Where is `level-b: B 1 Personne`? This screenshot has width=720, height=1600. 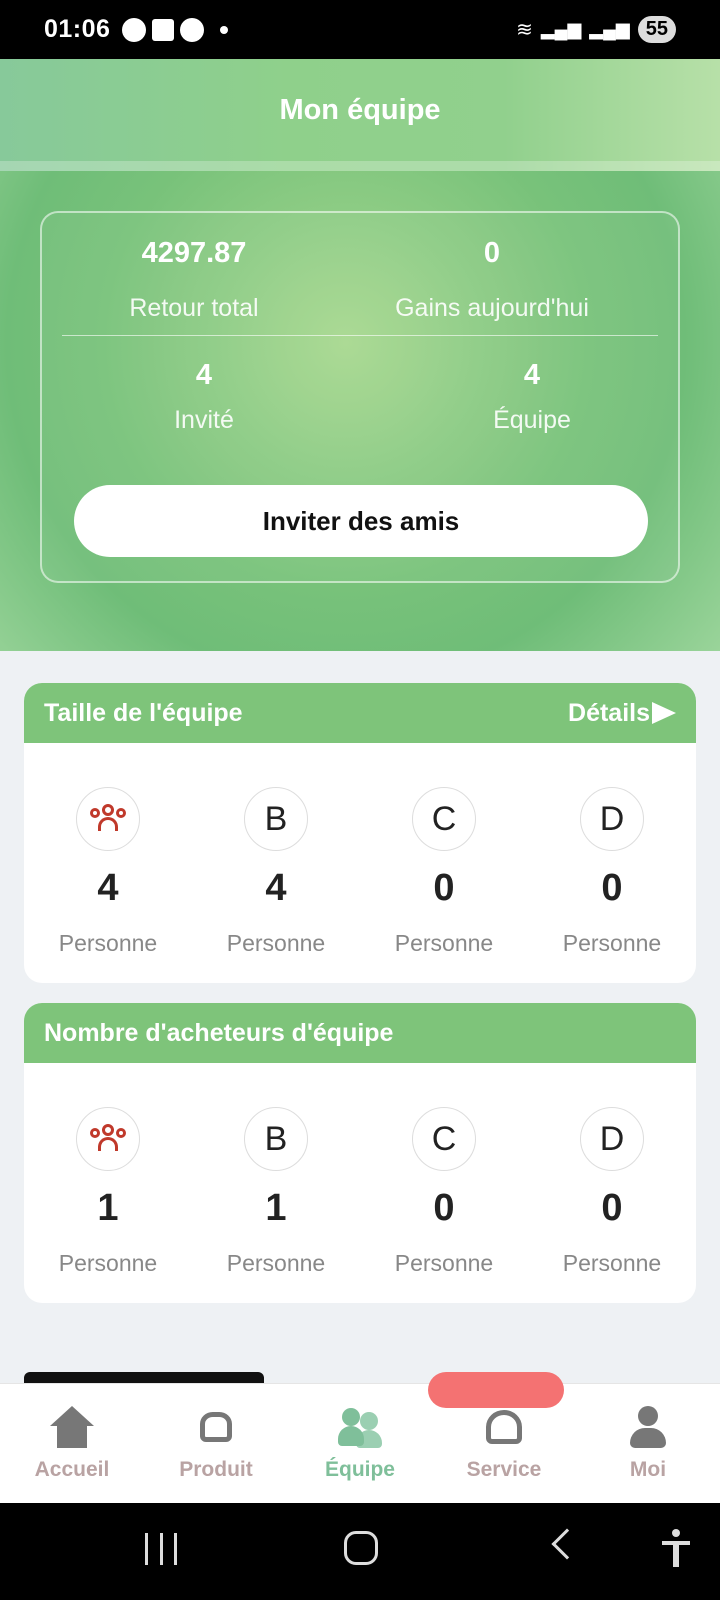
level-b: B 1 Personne is located at coordinates (276, 1192).